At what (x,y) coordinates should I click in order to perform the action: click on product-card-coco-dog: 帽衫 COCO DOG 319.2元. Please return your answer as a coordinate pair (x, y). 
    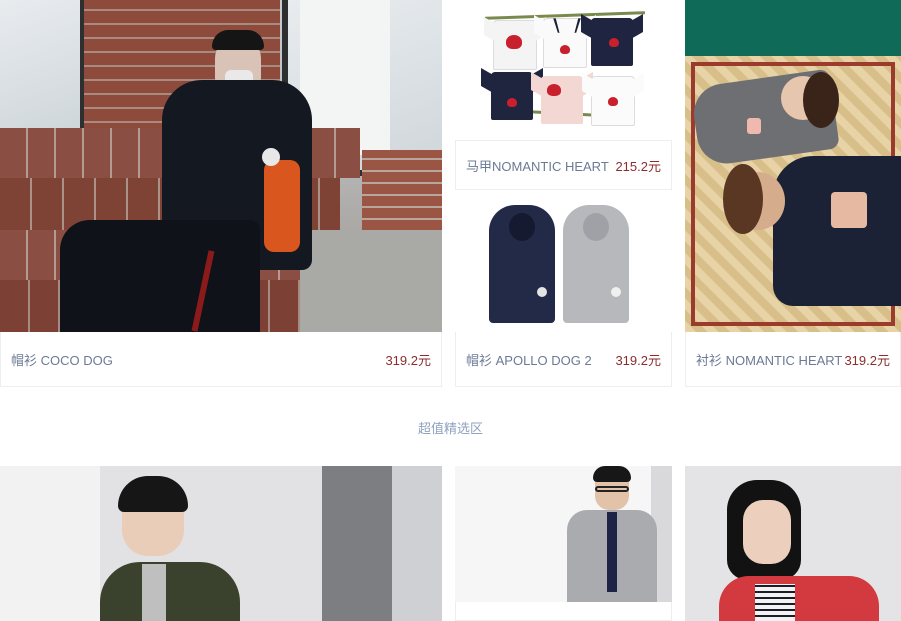
    Looking at the image, I should click on (221, 359).